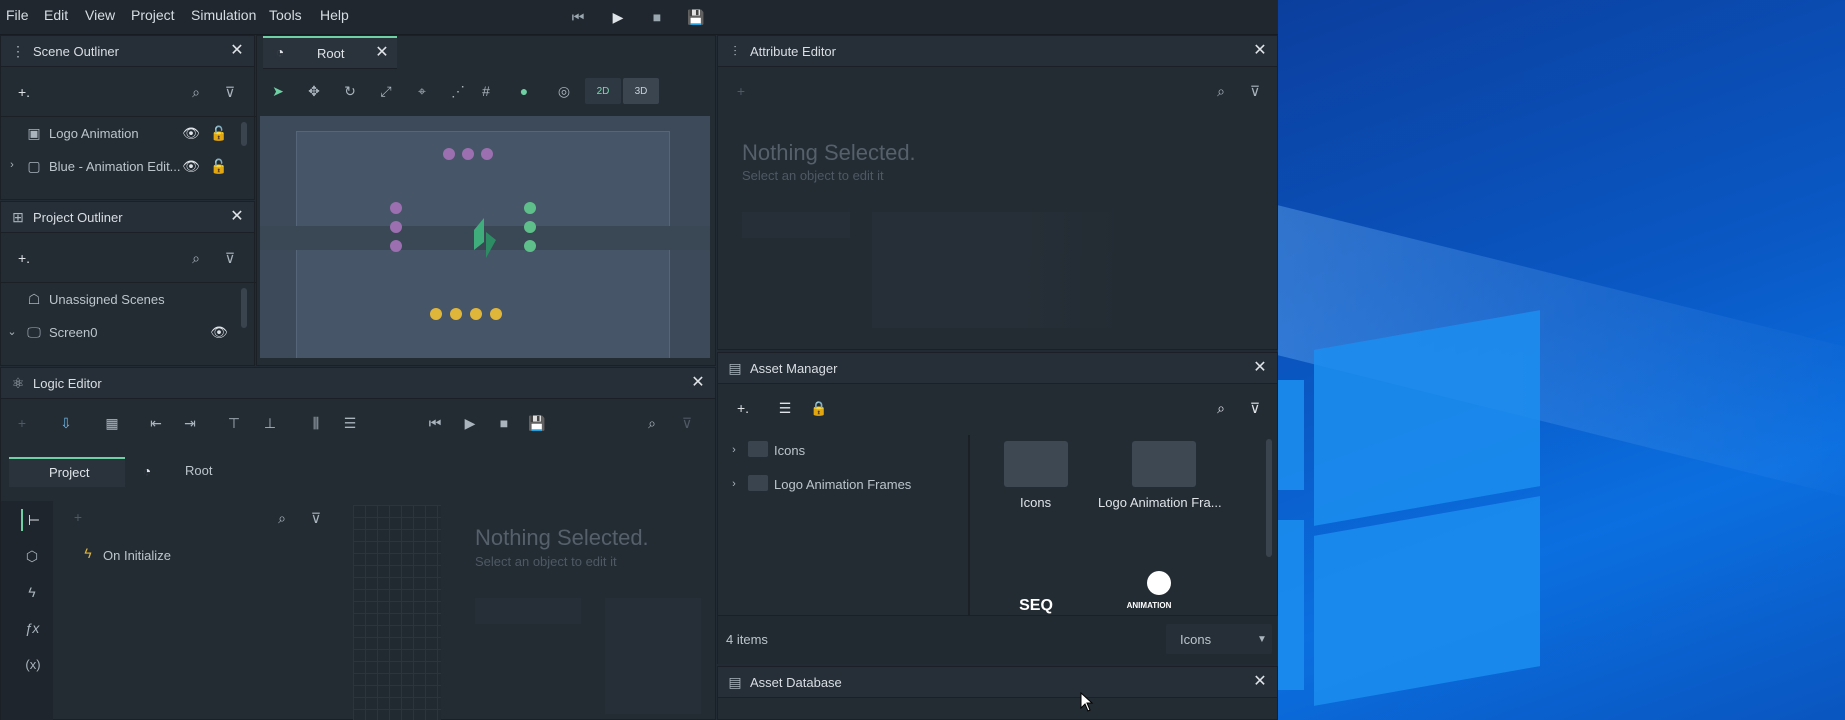 This screenshot has height=720, width=1845. Describe the element at coordinates (107, 299) in the screenshot. I see `list-item: Unassigned Scenes` at that location.